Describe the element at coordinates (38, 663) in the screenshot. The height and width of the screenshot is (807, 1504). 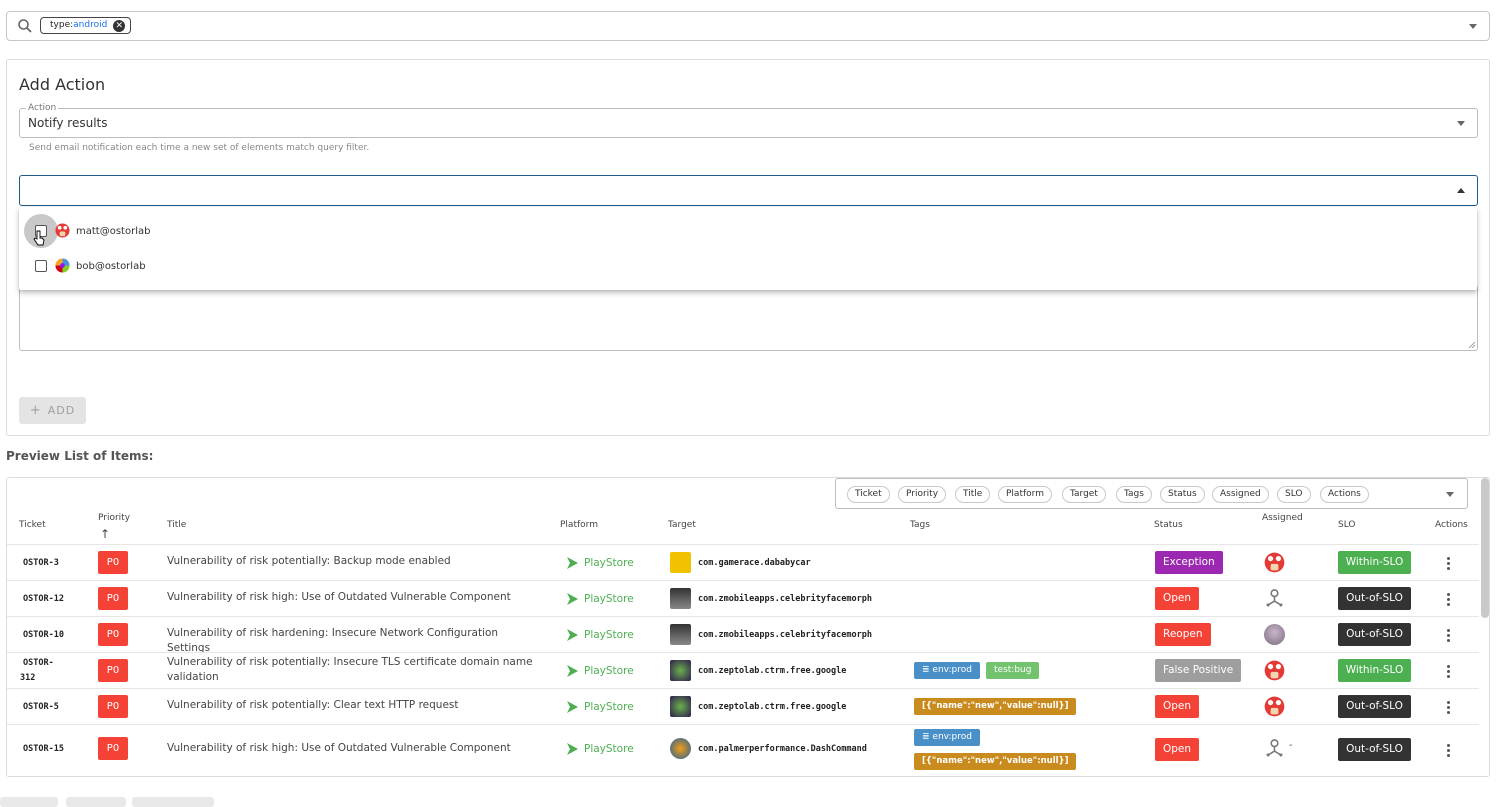
I see `ticket-id-line1: OSTOR-` at that location.